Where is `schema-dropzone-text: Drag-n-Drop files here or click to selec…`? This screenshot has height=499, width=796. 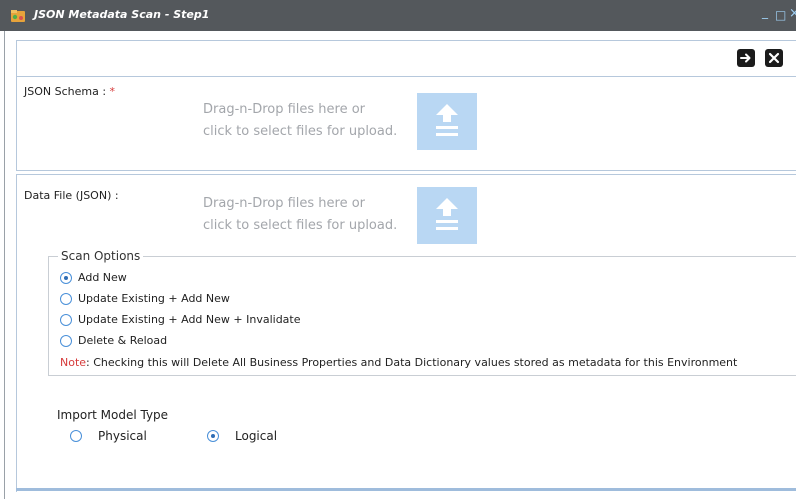 schema-dropzone-text: Drag-n-Drop files here or click to selec… is located at coordinates (300, 121).